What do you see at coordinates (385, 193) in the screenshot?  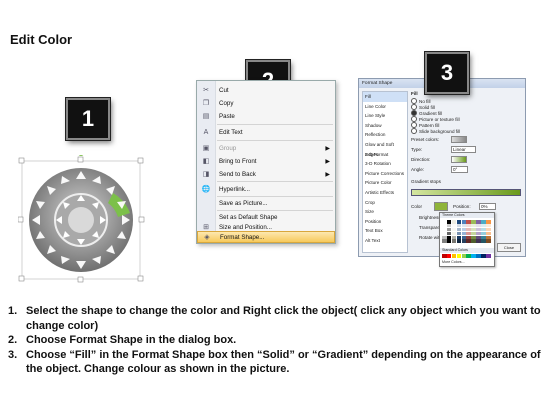 I see `sidebar-item-artistic-effects: Artistic Effects` at bounding box center [385, 193].